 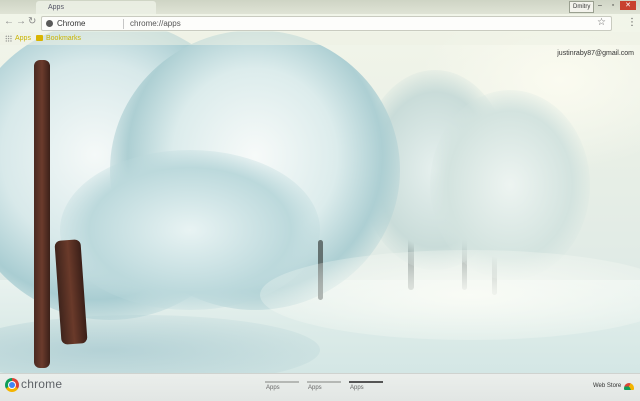 I want to click on minimize-button: –, so click(x=600, y=5).